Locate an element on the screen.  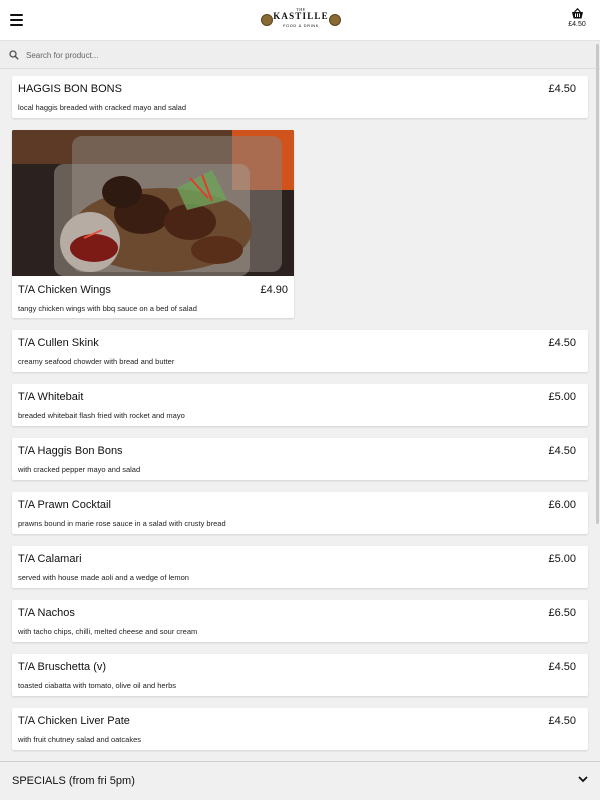
logo-subtitle-text: FOOD & DRINK is located at coordinates (301, 25).